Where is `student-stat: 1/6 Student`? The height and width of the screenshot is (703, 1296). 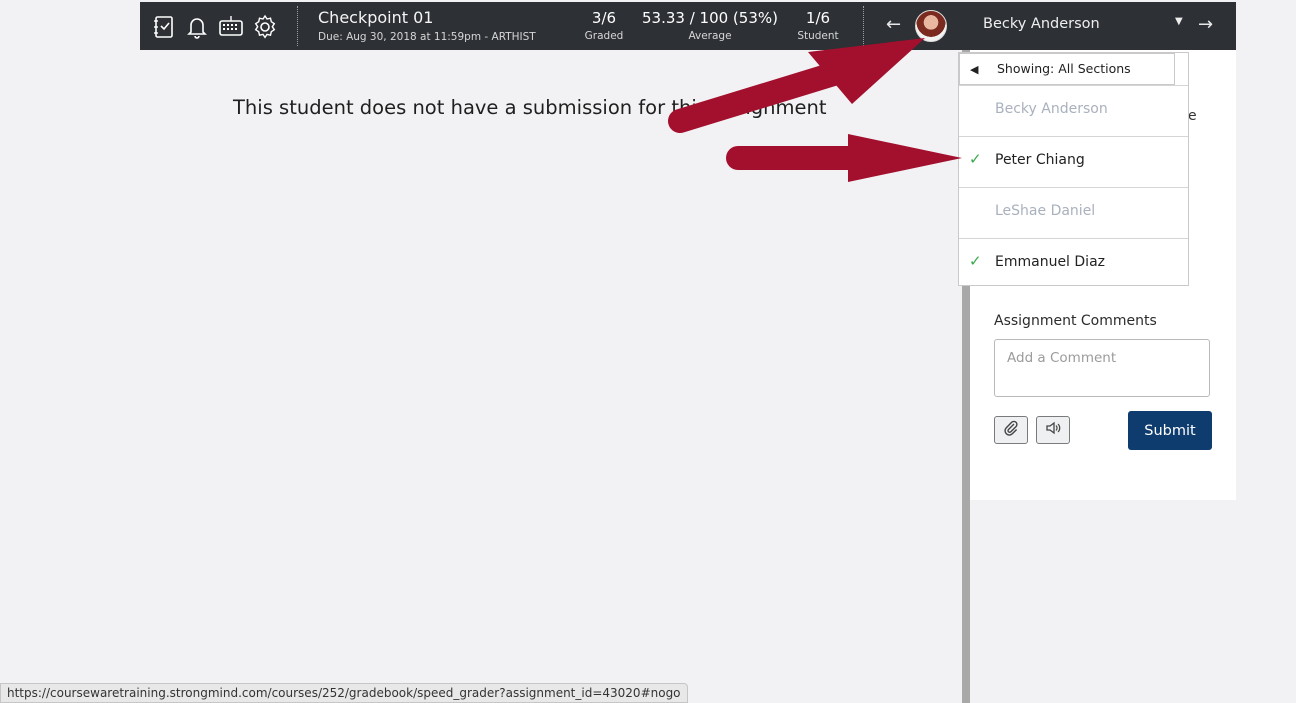 student-stat: 1/6 Student is located at coordinates (818, 25).